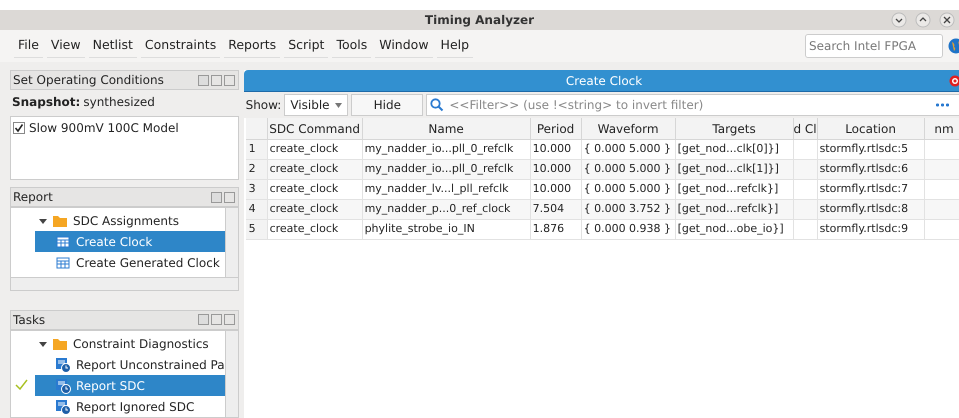 The width and height of the screenshot is (959, 418). Describe the element at coordinates (104, 128) in the screenshot. I see `model-label: Slow 900mV 100C Model` at that location.